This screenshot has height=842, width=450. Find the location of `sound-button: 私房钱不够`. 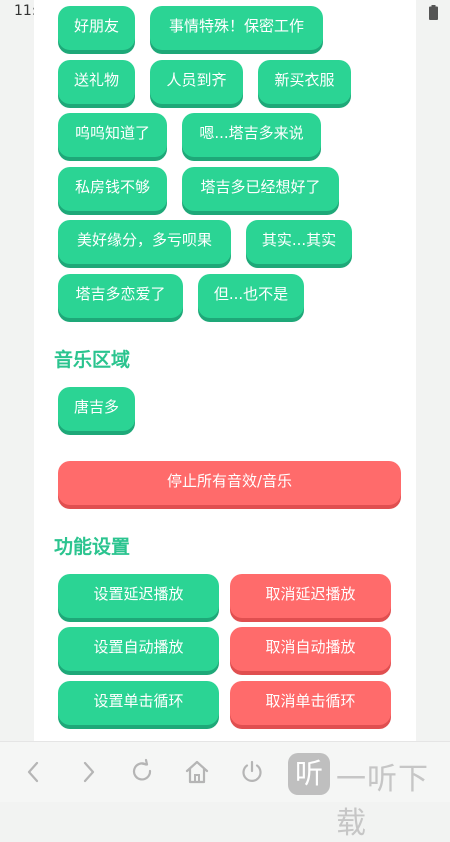

sound-button: 私房钱不够 is located at coordinates (112, 189).